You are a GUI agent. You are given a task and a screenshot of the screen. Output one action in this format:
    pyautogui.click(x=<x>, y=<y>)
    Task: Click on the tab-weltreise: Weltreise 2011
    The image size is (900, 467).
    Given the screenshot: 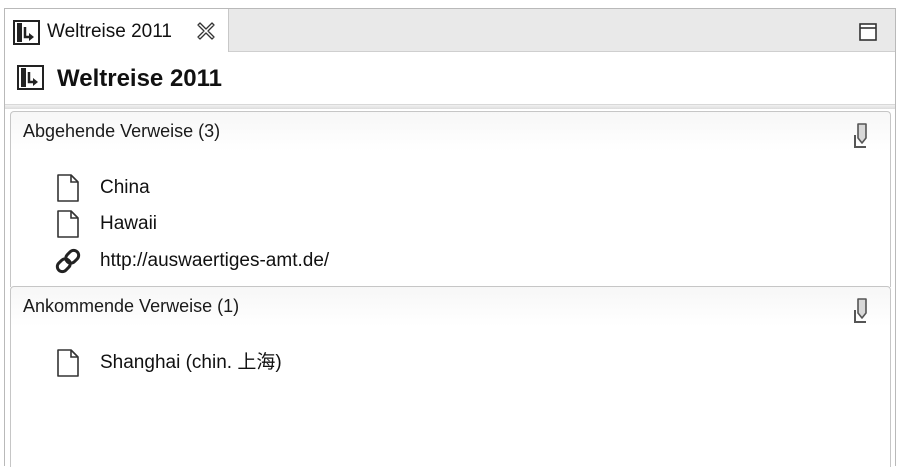 What is the action you would take?
    pyautogui.click(x=117, y=30)
    